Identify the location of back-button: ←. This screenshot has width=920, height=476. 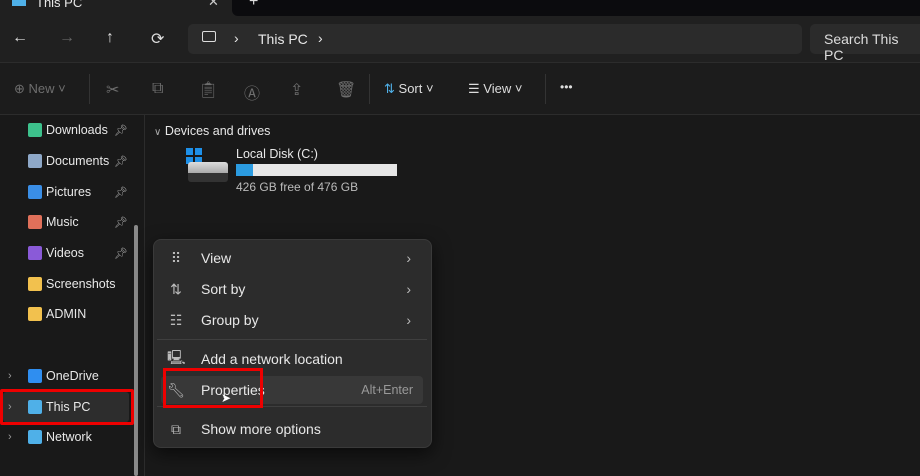
(20, 38).